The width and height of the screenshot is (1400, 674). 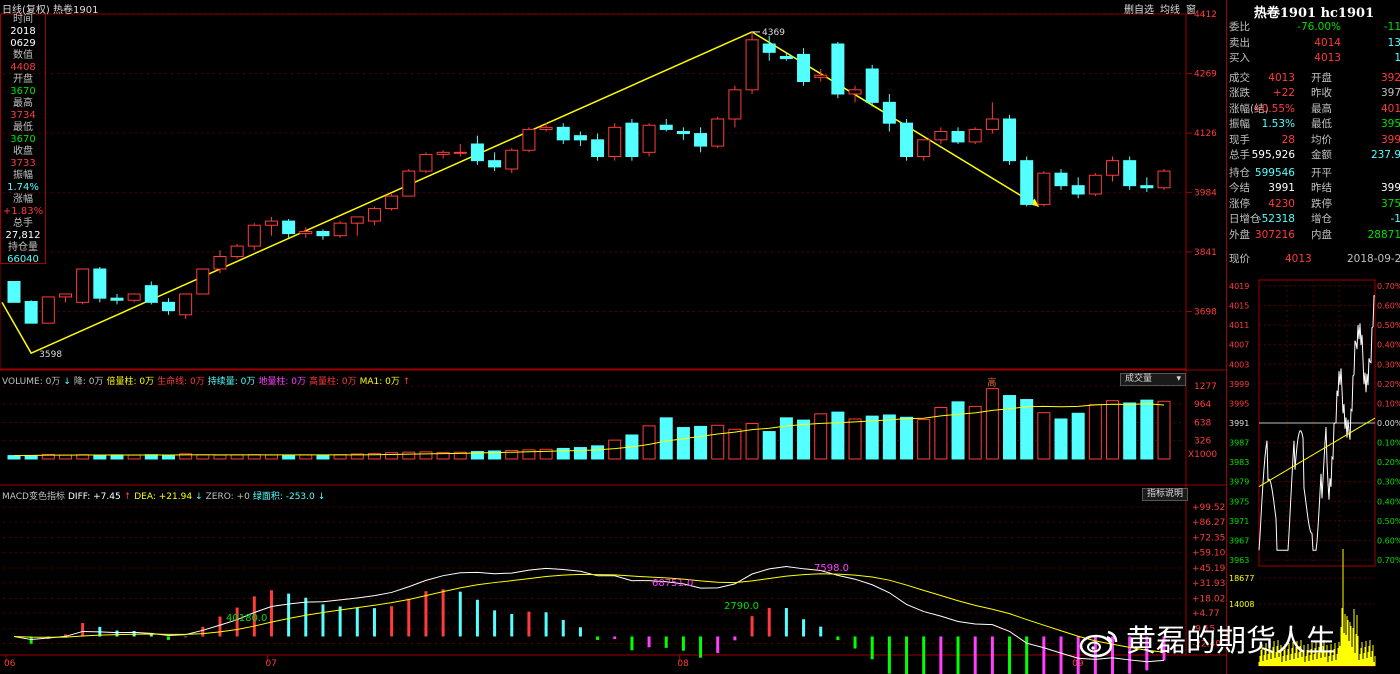 What do you see at coordinates (1388, 443) in the screenshot?
I see `mini-pct-label: 0.10%` at bounding box center [1388, 443].